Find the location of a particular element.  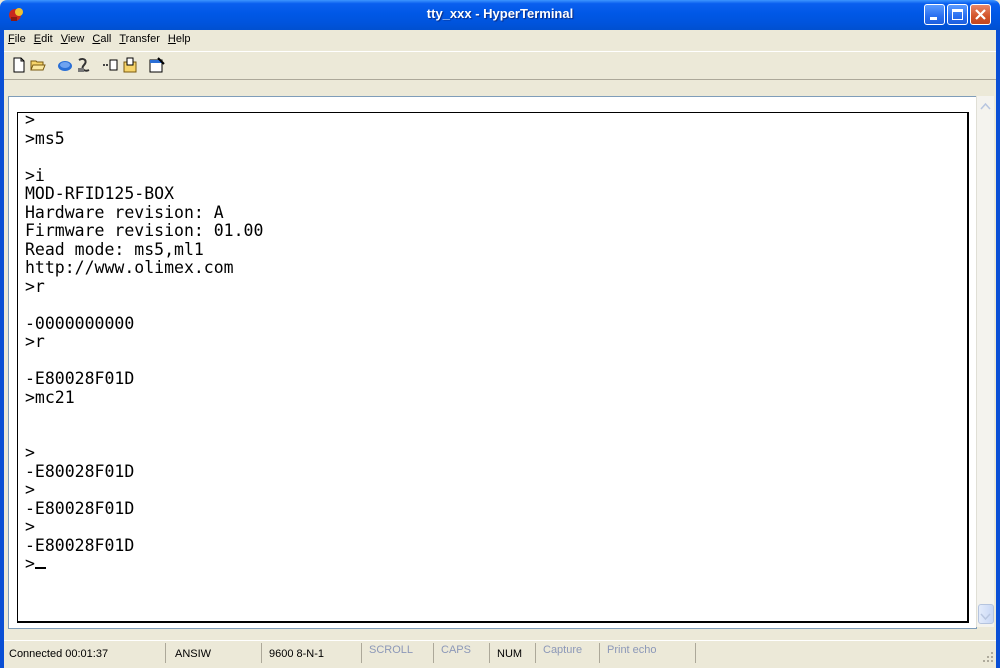

menu-call: Call is located at coordinates (101, 37).